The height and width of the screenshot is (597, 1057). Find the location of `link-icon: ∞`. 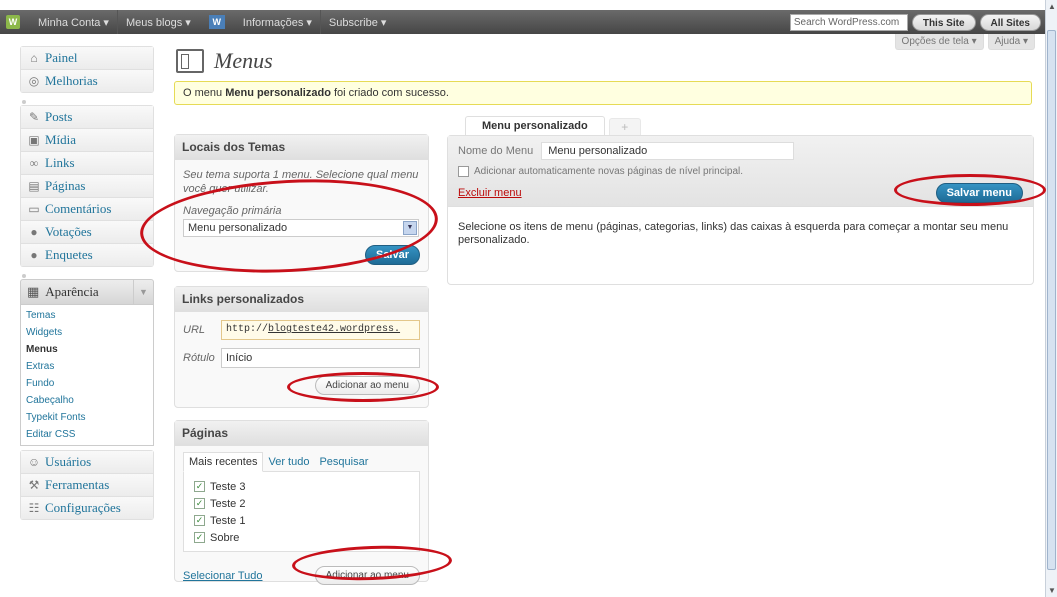

link-icon: ∞ is located at coordinates (34, 162).